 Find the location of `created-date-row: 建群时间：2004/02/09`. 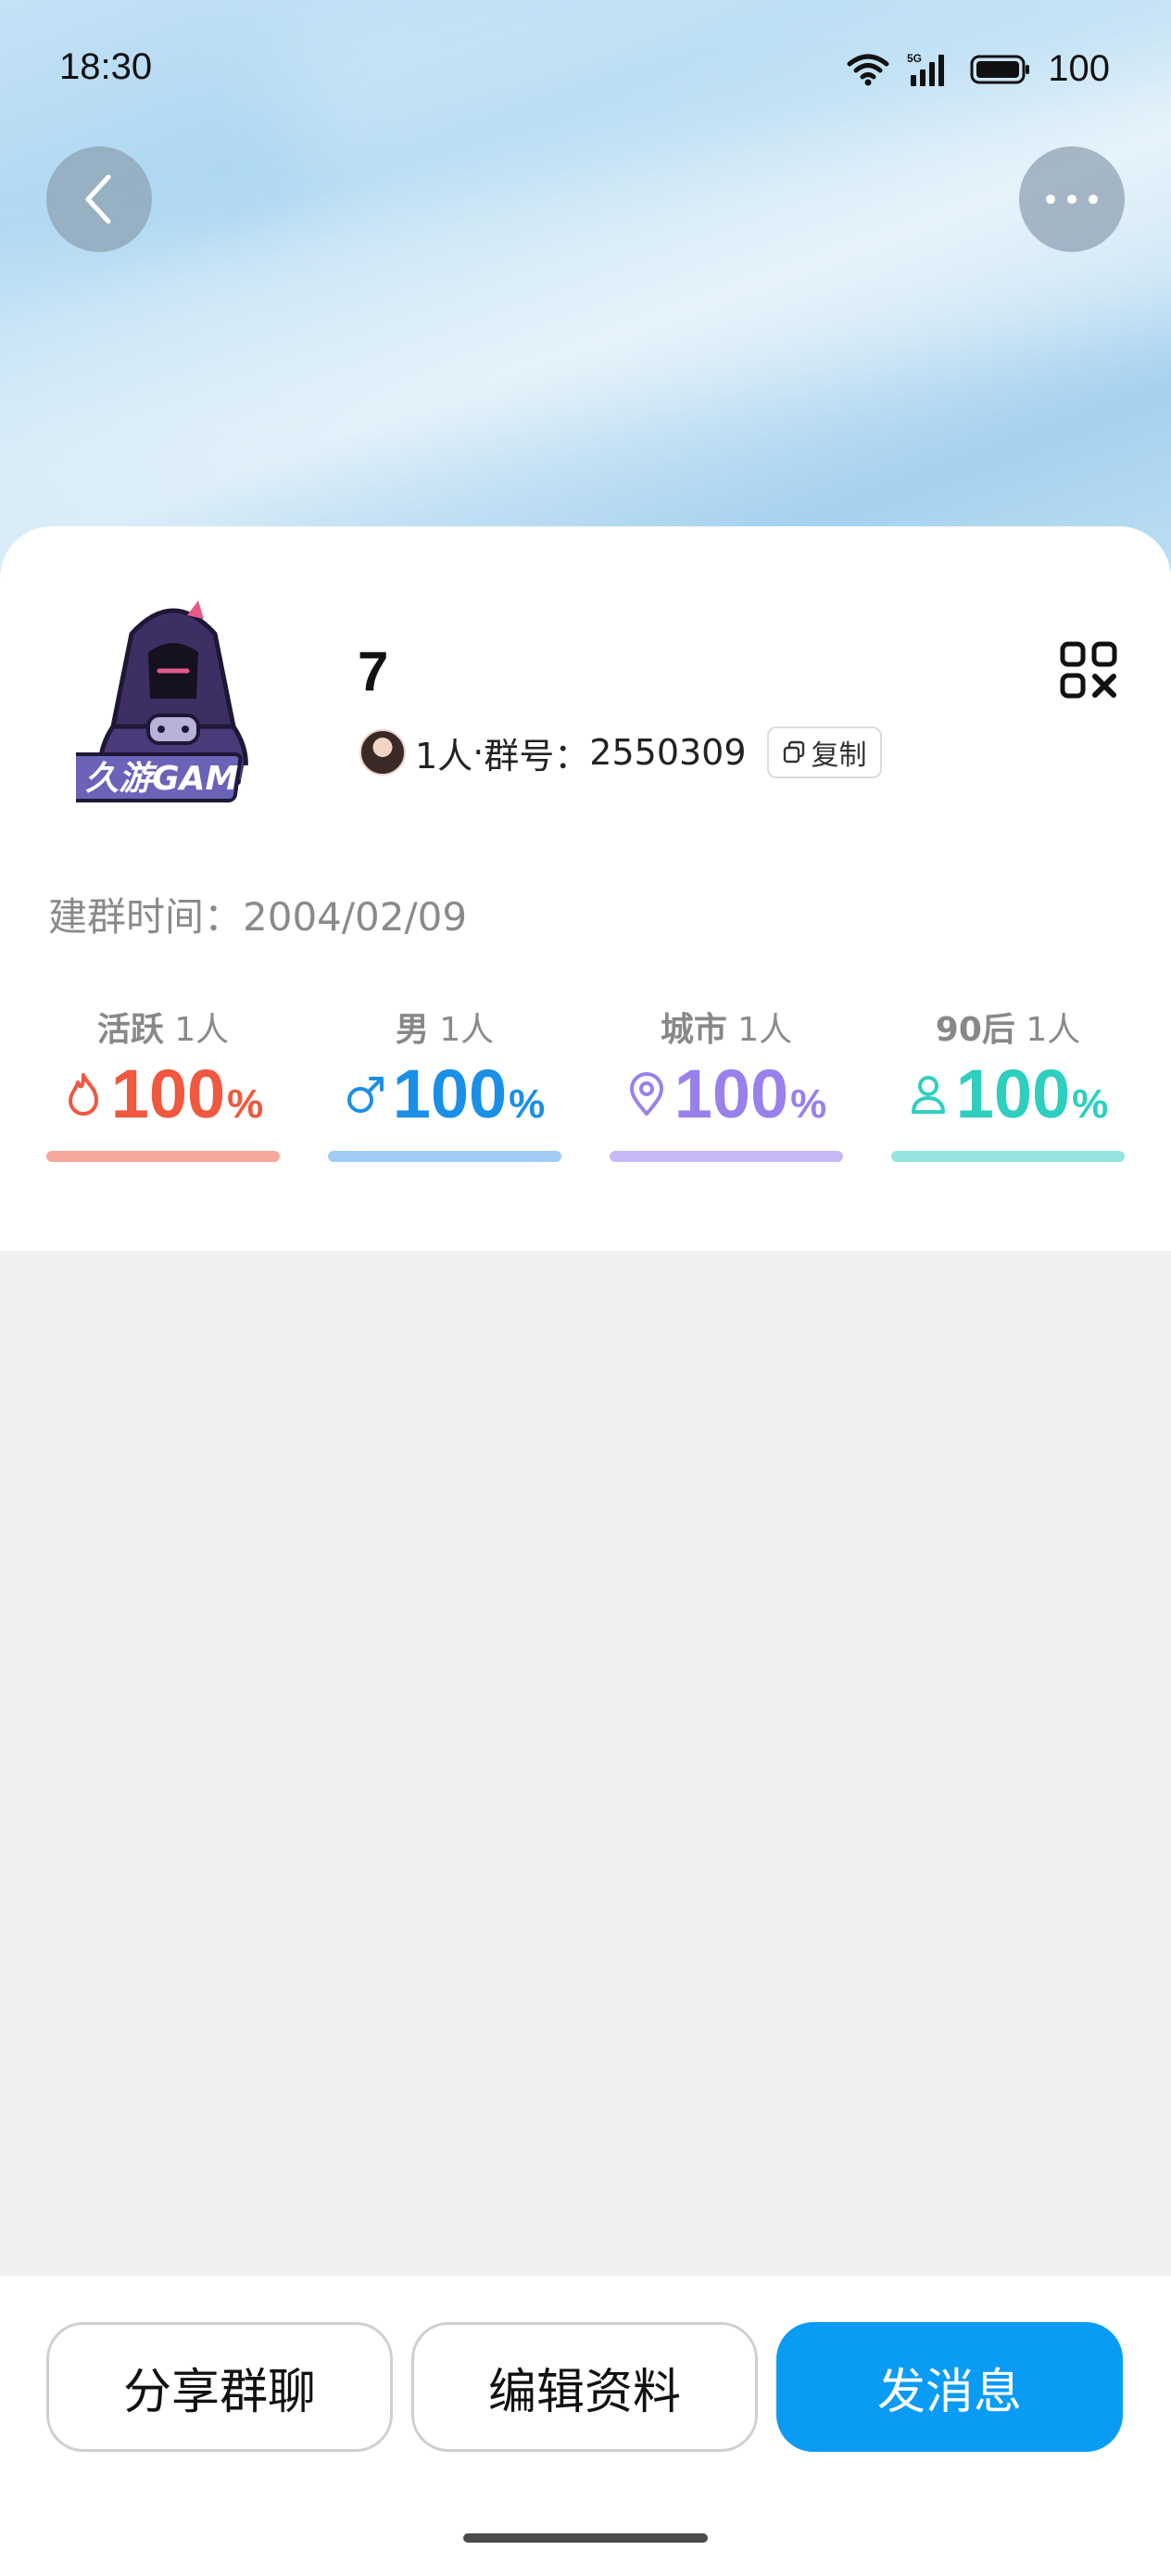

created-date-row: 建群时间：2004/02/09 is located at coordinates (257, 914).